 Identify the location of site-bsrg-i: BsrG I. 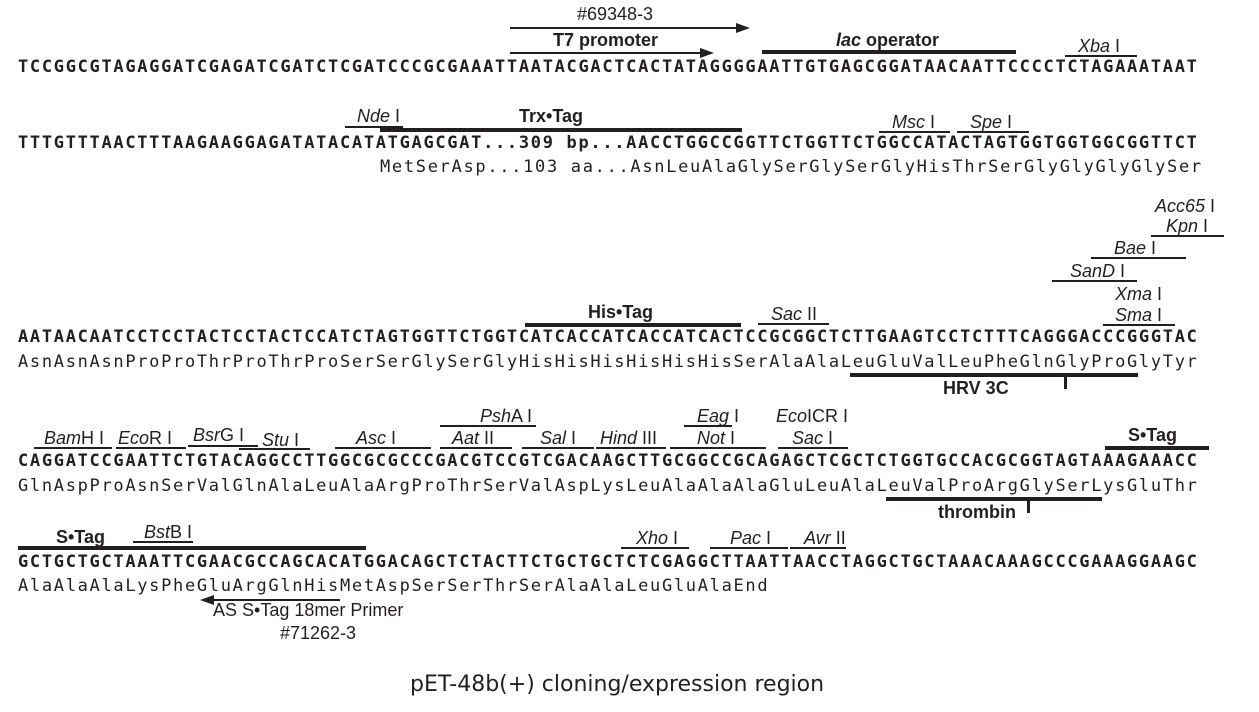
(218, 435).